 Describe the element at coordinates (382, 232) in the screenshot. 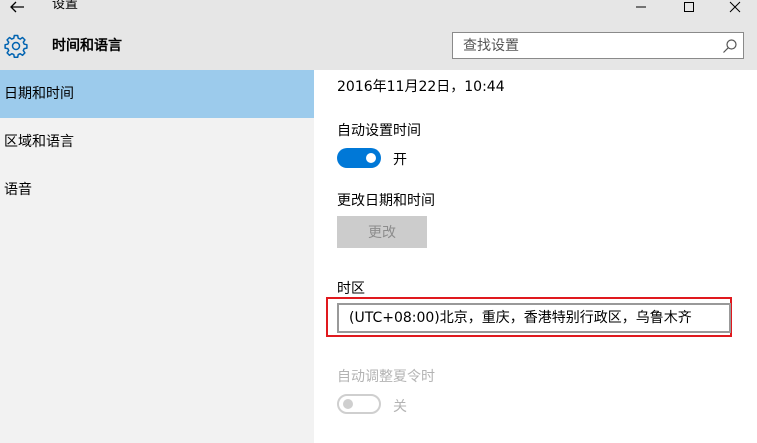

I see `change-datetime-button: 更改` at that location.